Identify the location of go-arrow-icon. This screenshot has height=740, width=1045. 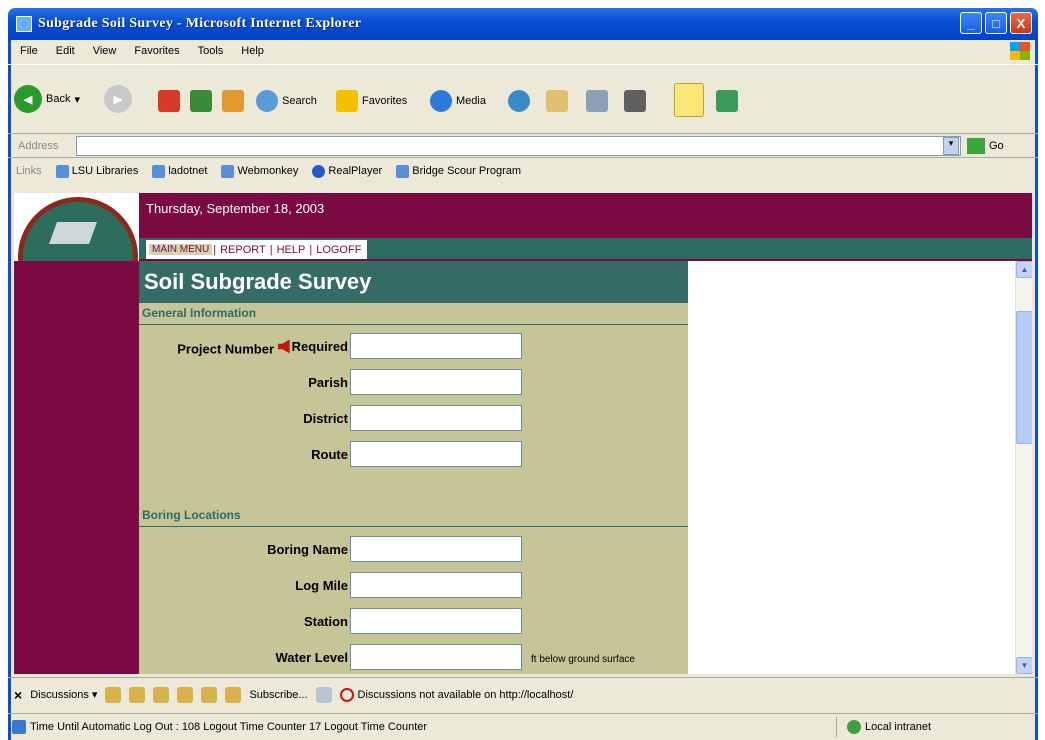
(976, 145).